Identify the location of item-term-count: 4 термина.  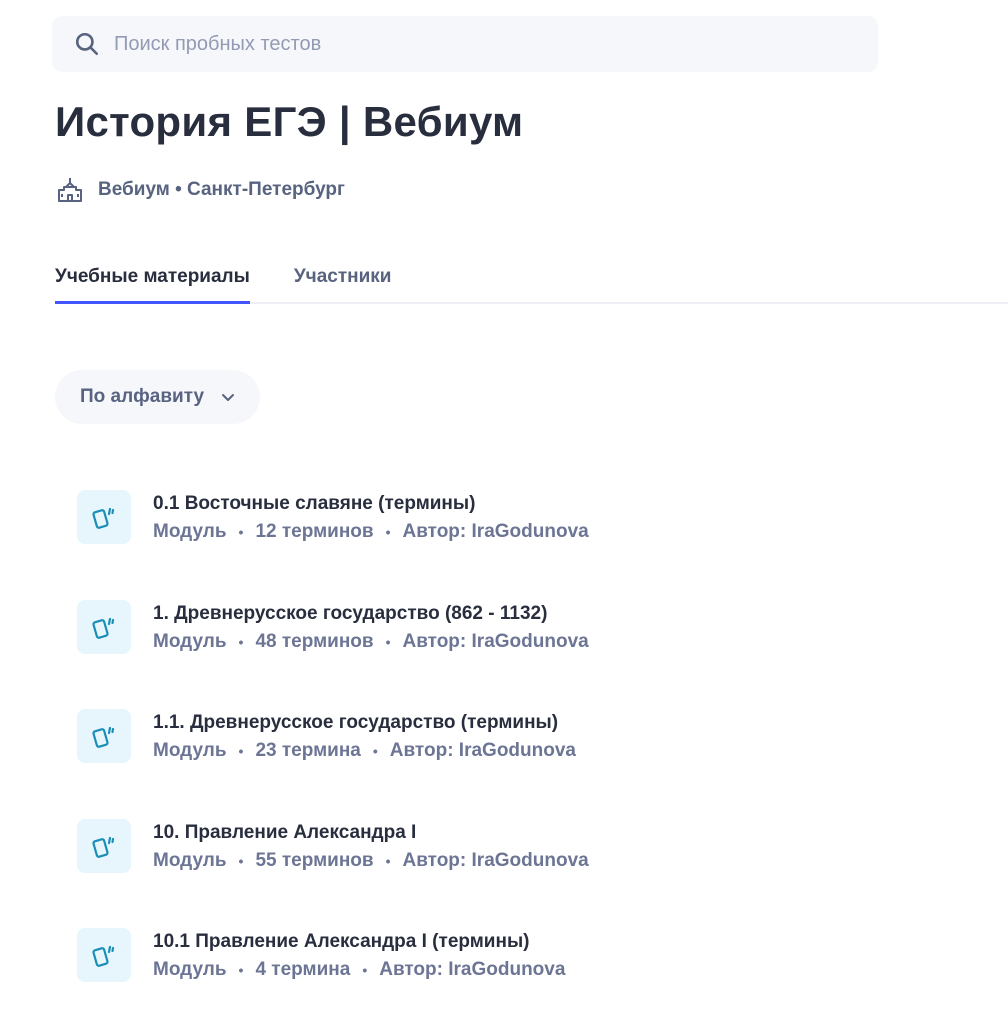
(303, 969).